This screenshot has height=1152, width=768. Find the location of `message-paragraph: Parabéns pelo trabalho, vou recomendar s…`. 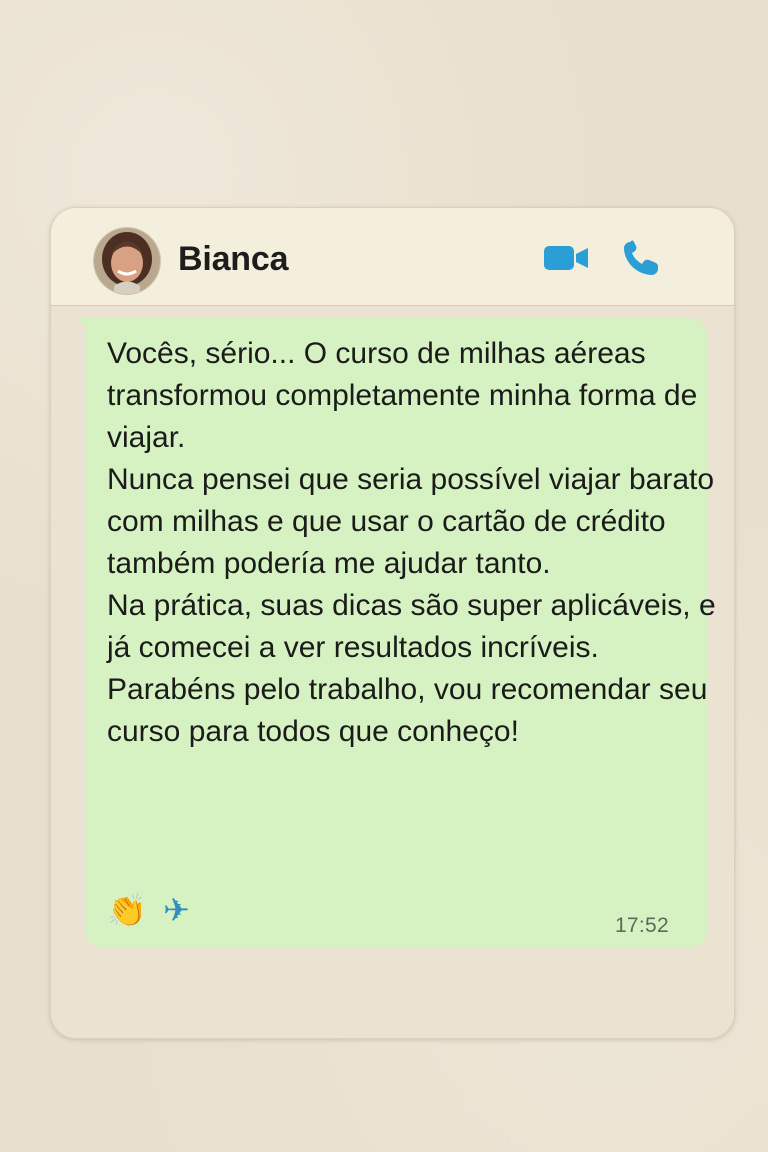

message-paragraph: Parabéns pelo trabalho, vou recomendar s… is located at coordinates (407, 710).